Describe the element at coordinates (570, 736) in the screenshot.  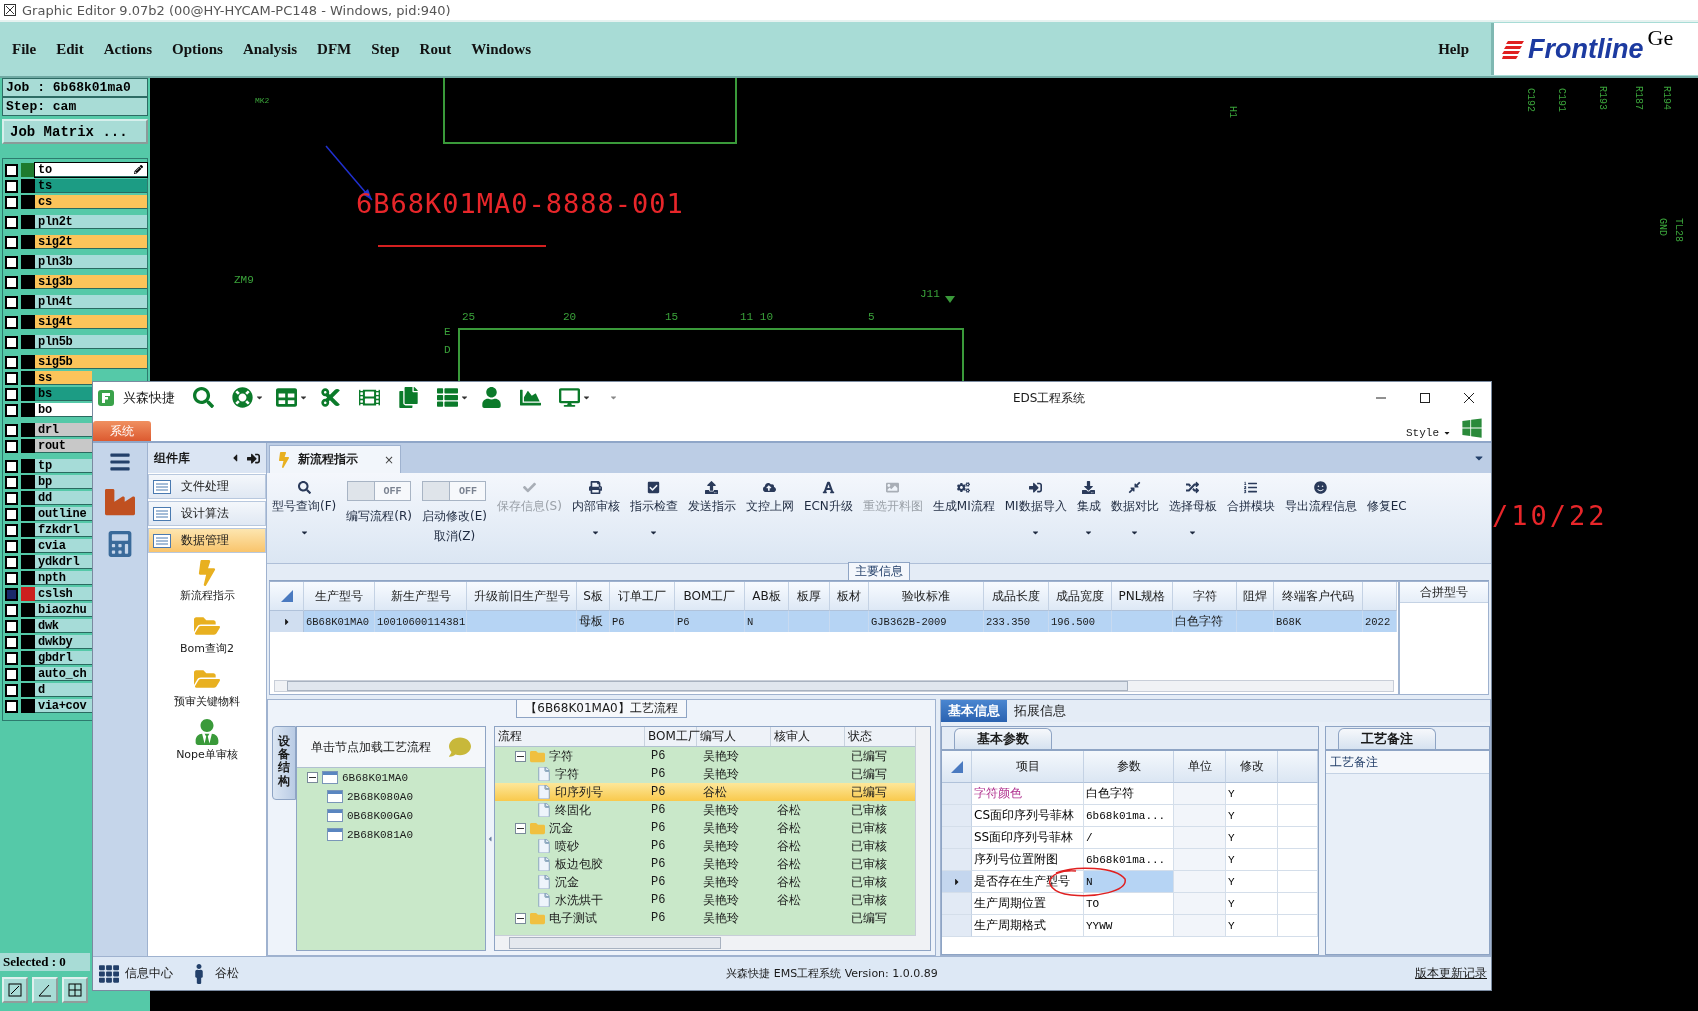
I see `column-header: 流程` at that location.